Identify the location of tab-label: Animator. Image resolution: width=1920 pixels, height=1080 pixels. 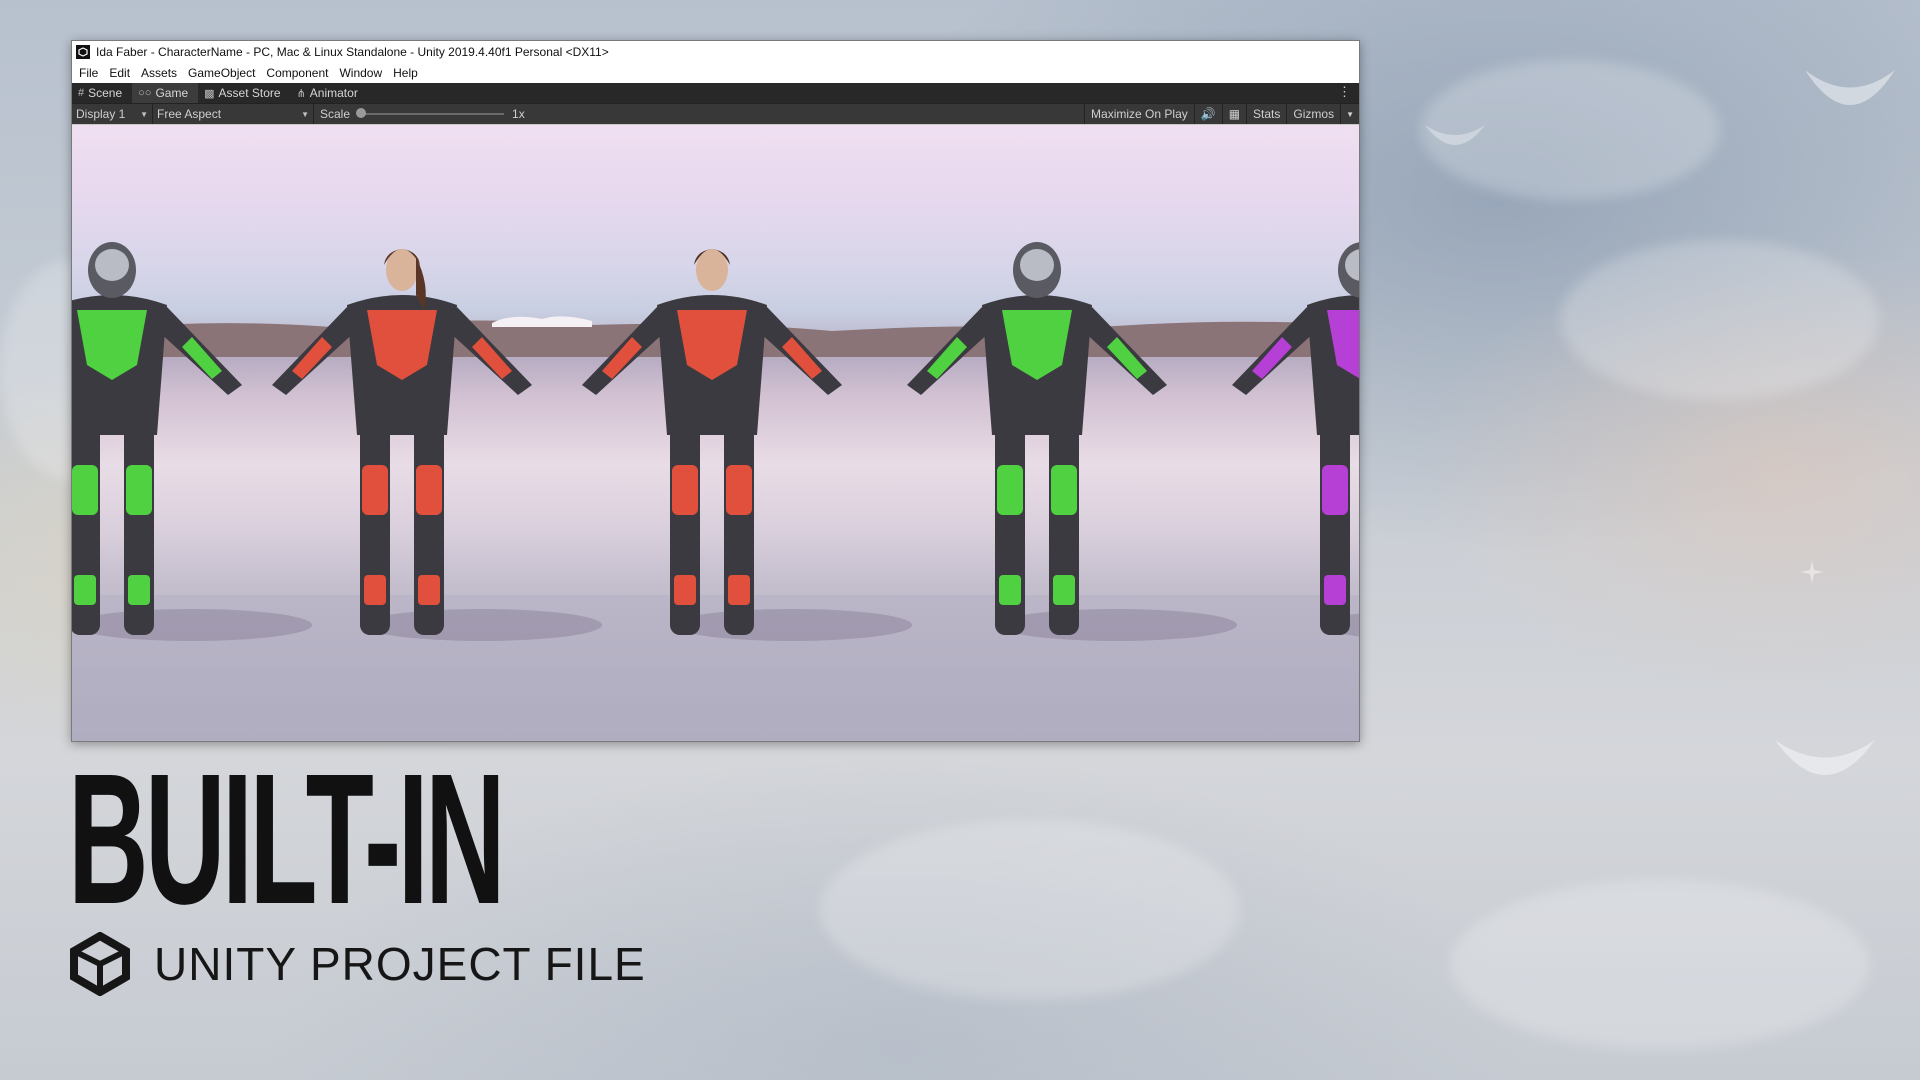
(333, 93).